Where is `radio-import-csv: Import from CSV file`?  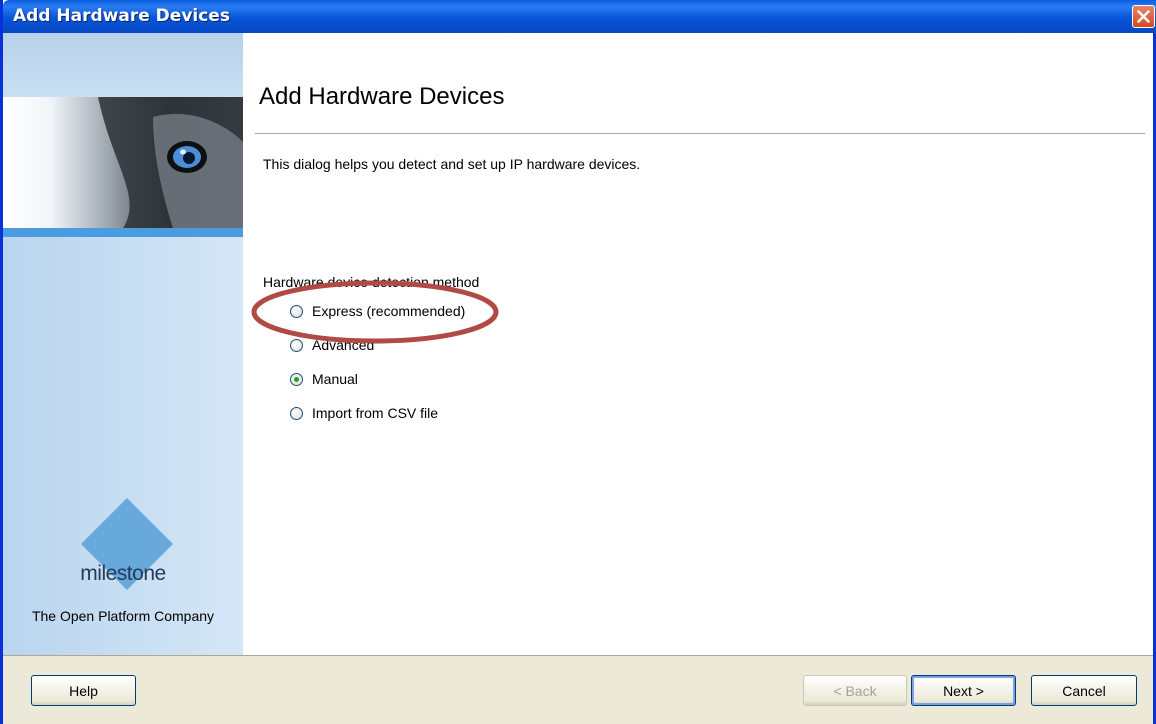
radio-import-csv: Import from CSV file is located at coordinates (364, 413).